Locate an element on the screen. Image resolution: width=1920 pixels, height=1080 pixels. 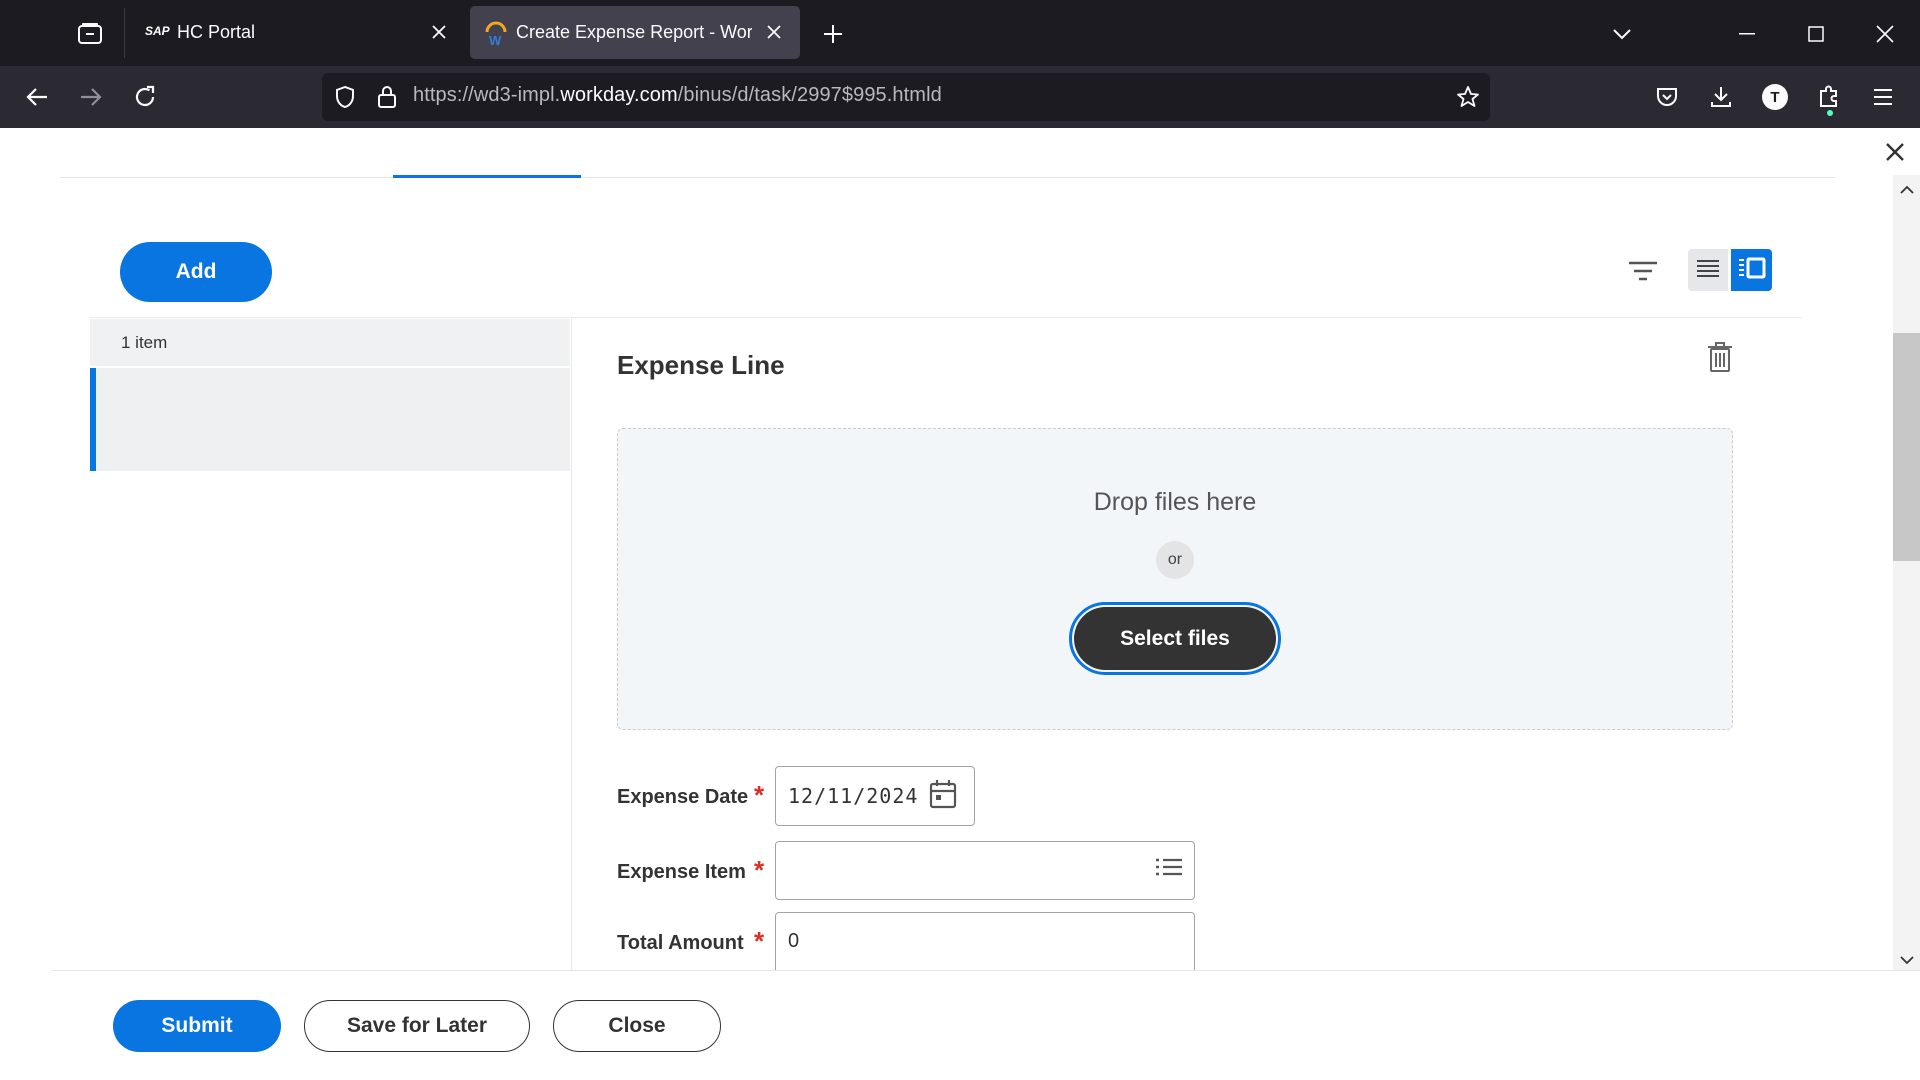
expense-item-input is located at coordinates (985, 870).